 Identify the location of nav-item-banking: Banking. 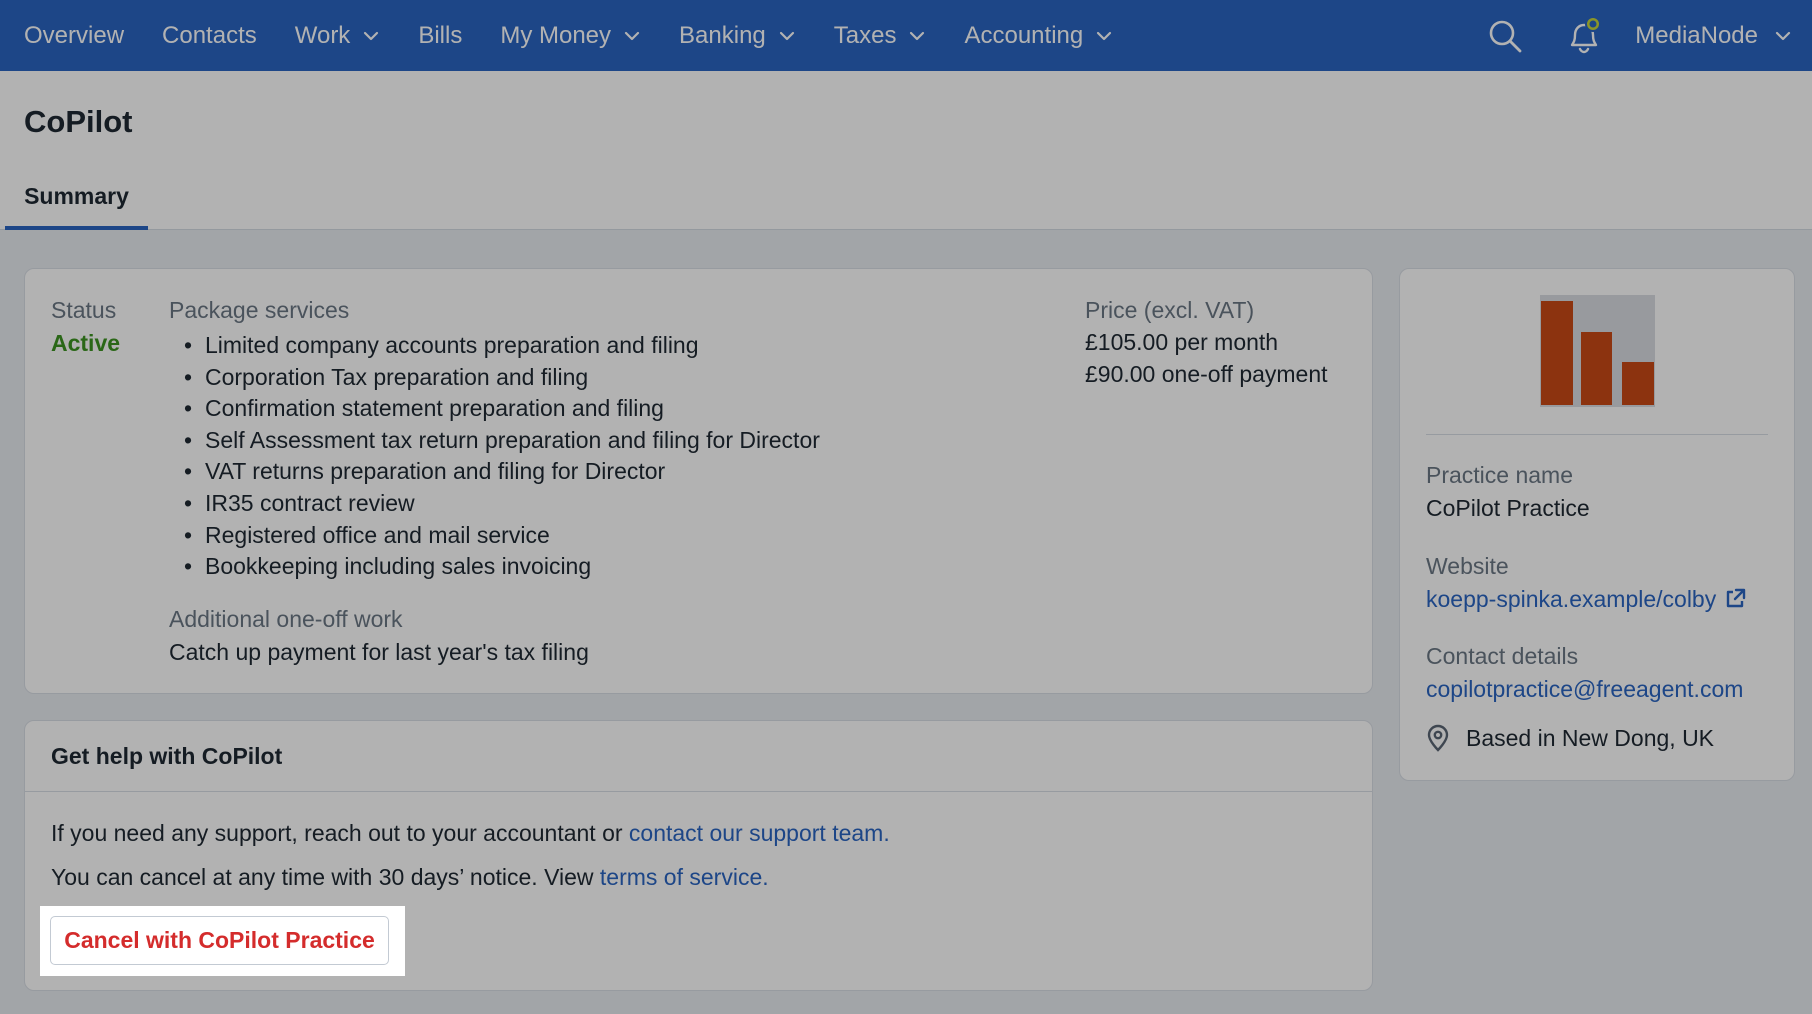
(737, 35).